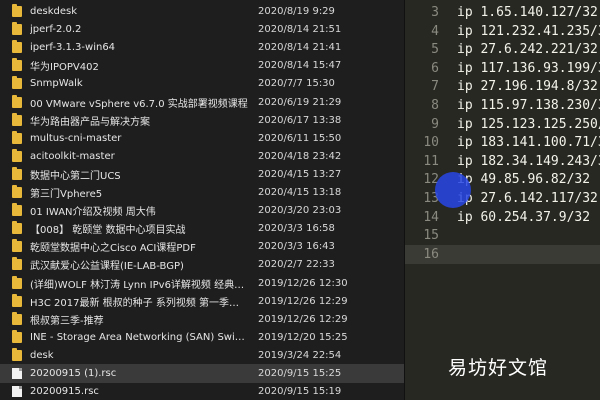  I want to click on mouse-cursor-highlight, so click(453, 190).